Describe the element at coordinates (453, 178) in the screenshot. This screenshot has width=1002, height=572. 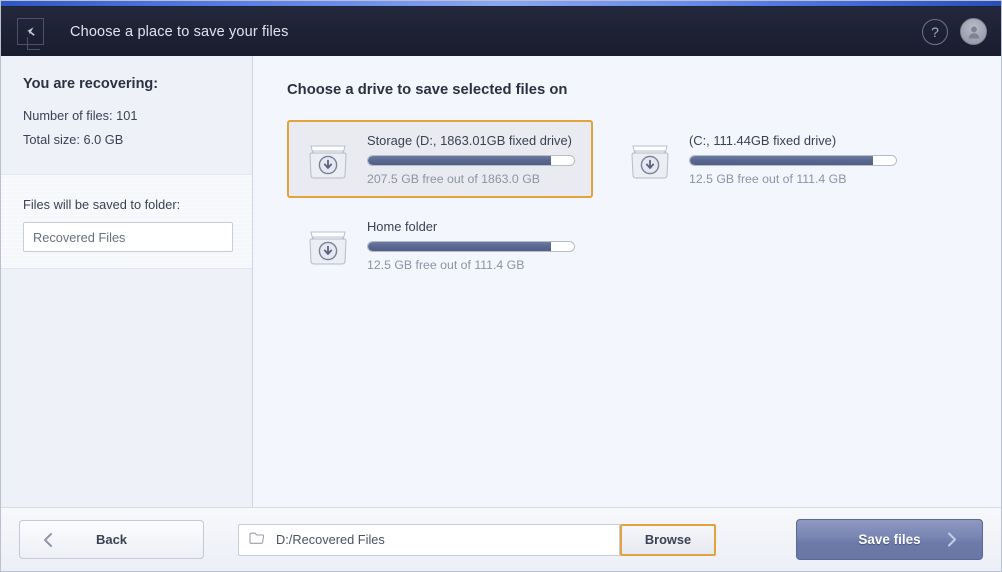
I see `drive-free-space: 207.5 GB free out of 1863.0 GB` at that location.